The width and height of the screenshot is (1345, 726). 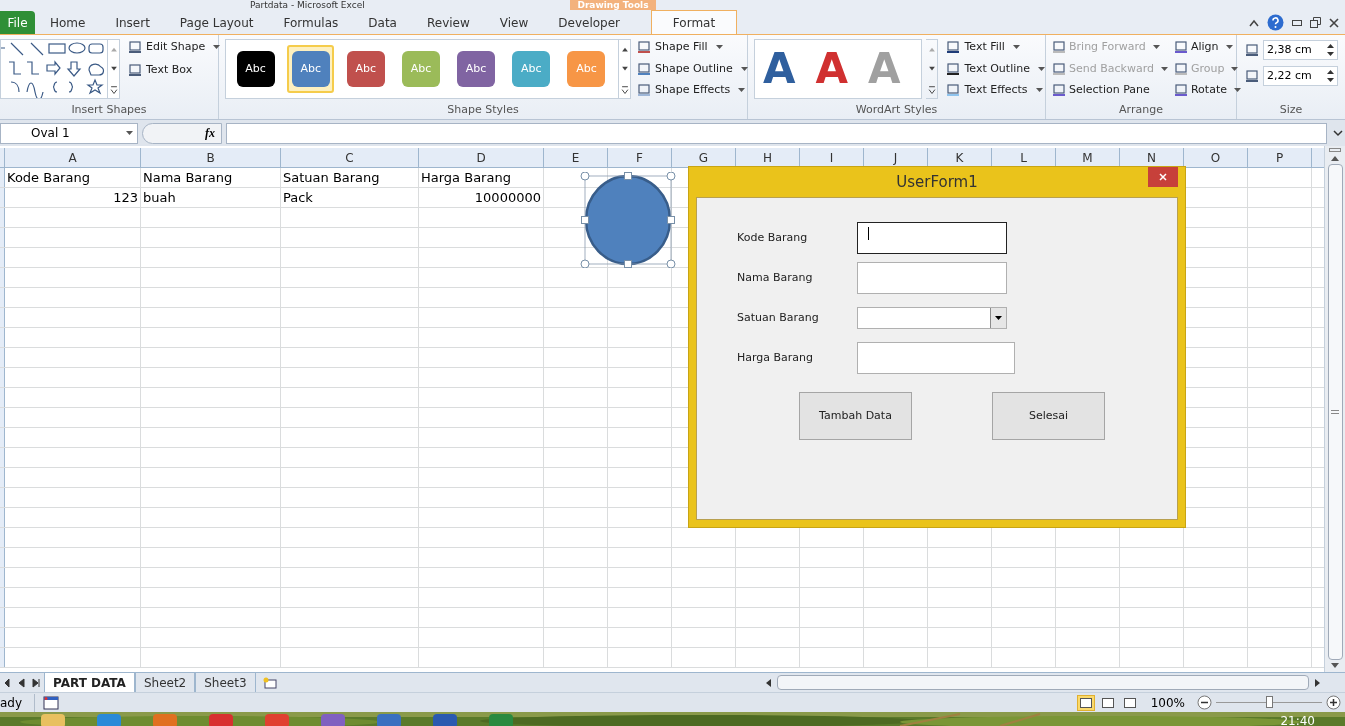 I want to click on scroll-up-icon, so click(x=1335, y=158).